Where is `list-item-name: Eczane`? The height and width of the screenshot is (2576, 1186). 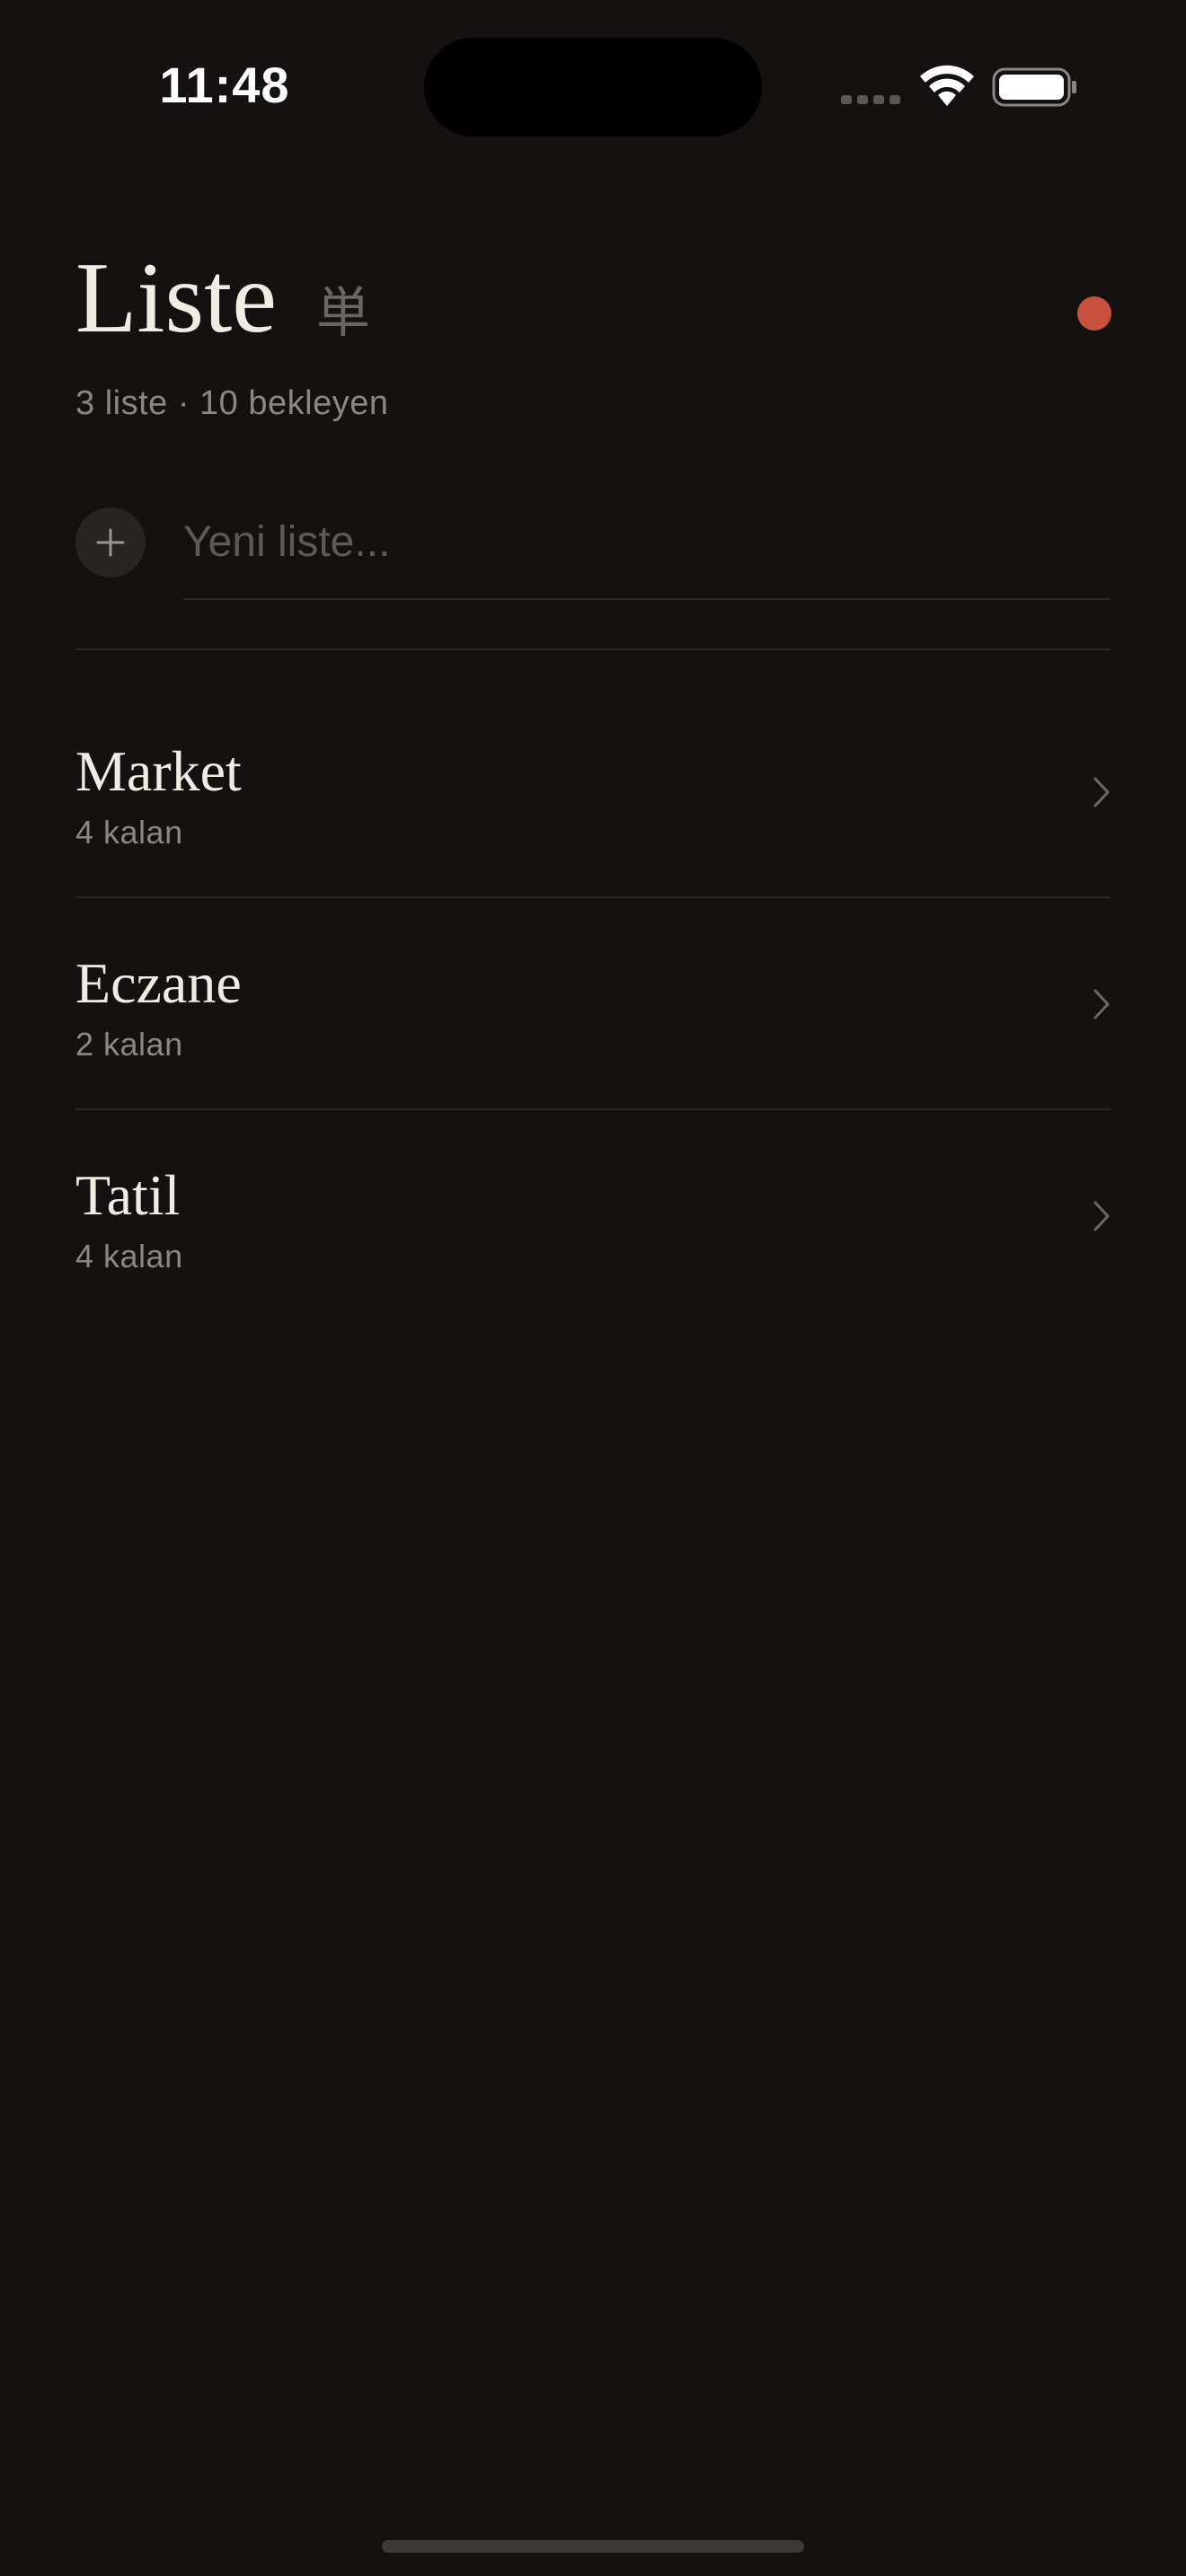 list-item-name: Eczane is located at coordinates (158, 983).